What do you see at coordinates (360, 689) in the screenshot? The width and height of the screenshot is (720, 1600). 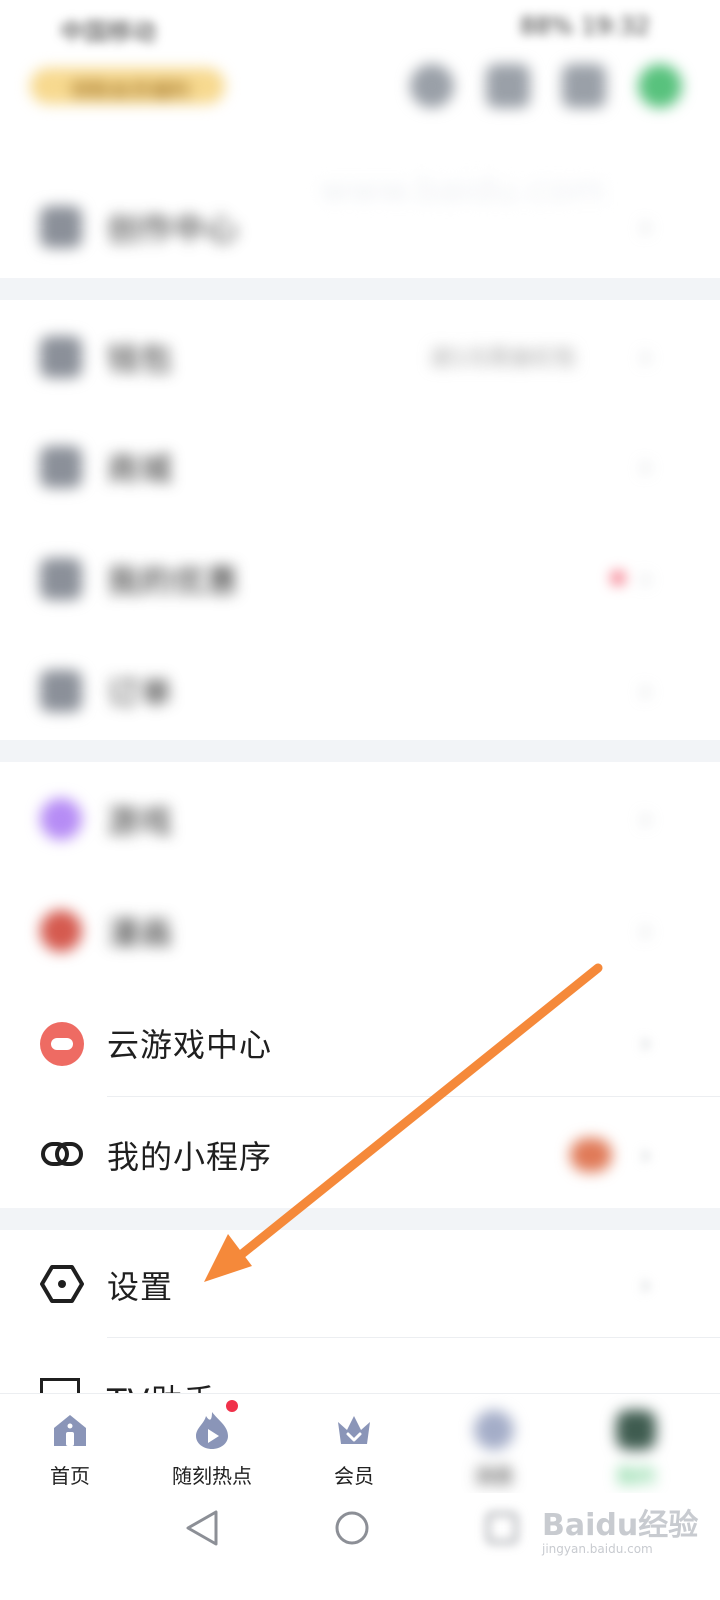 I see `row-orders: 订单 ›` at bounding box center [360, 689].